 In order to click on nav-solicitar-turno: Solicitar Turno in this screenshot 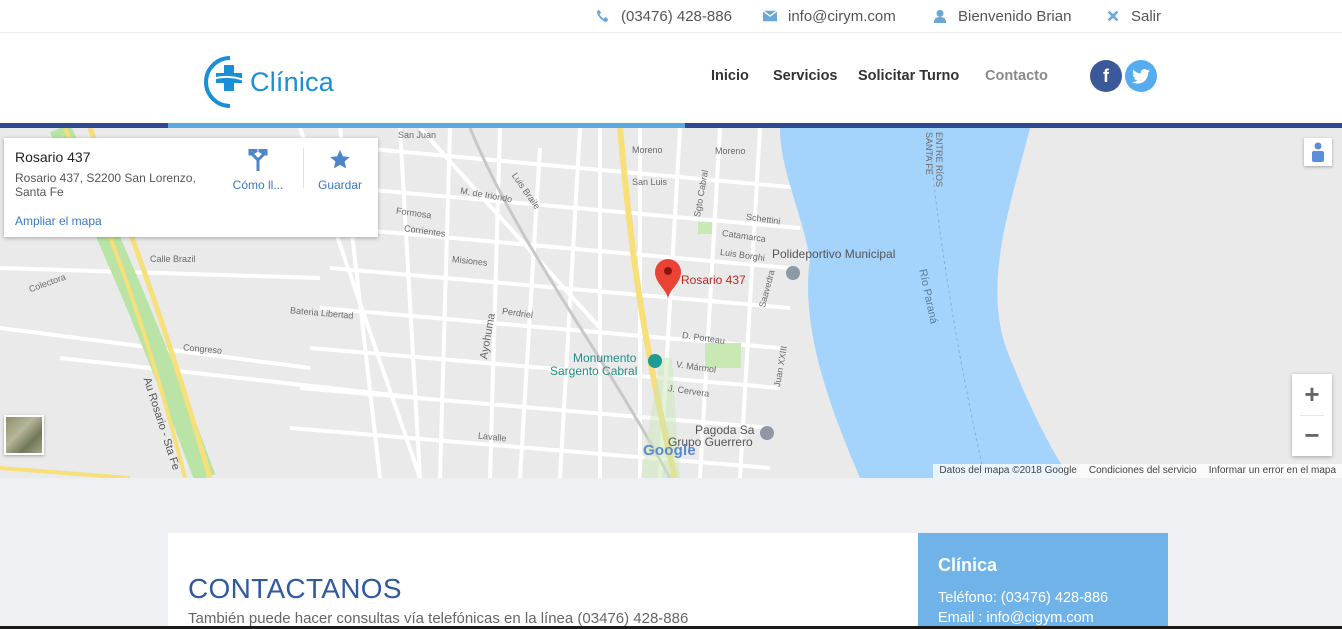, I will do `click(908, 76)`.